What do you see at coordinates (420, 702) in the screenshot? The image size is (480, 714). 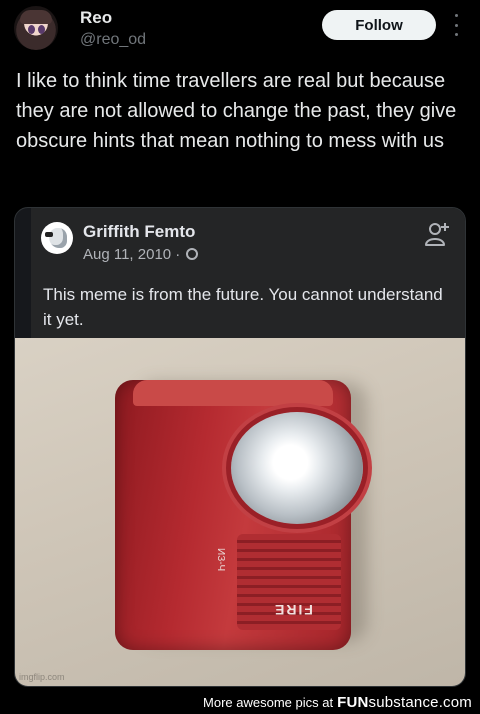 I see `brand-rest: substance.com` at bounding box center [420, 702].